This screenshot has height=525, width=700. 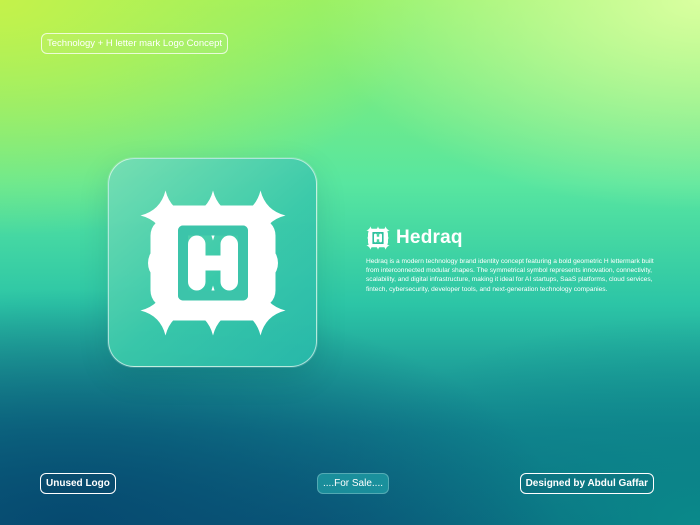 What do you see at coordinates (135, 43) in the screenshot?
I see `concept-title-badge: Technology + H letter mark Logo Concept` at bounding box center [135, 43].